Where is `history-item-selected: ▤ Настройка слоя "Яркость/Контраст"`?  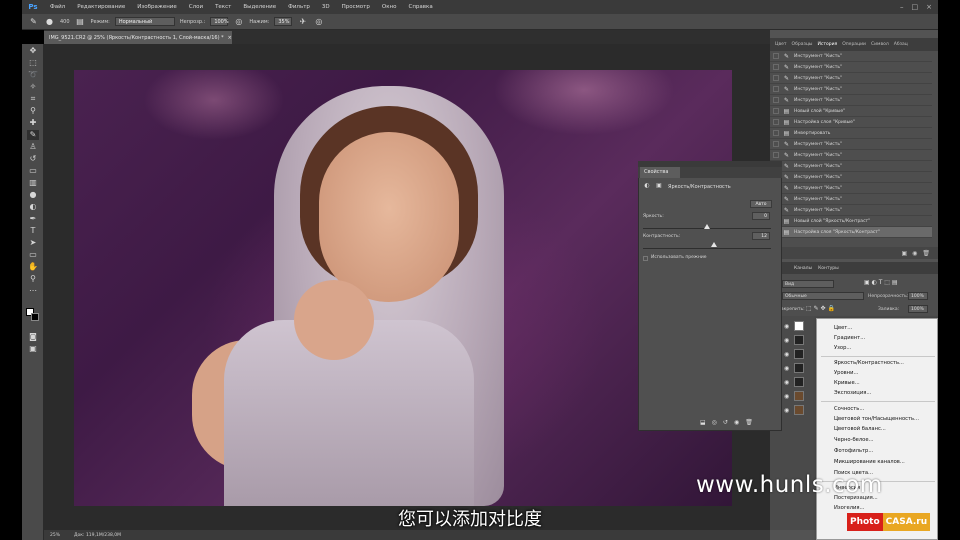
history-item-selected: ▤ Настройка слоя "Яркость/Контраст" is located at coordinates (851, 232).